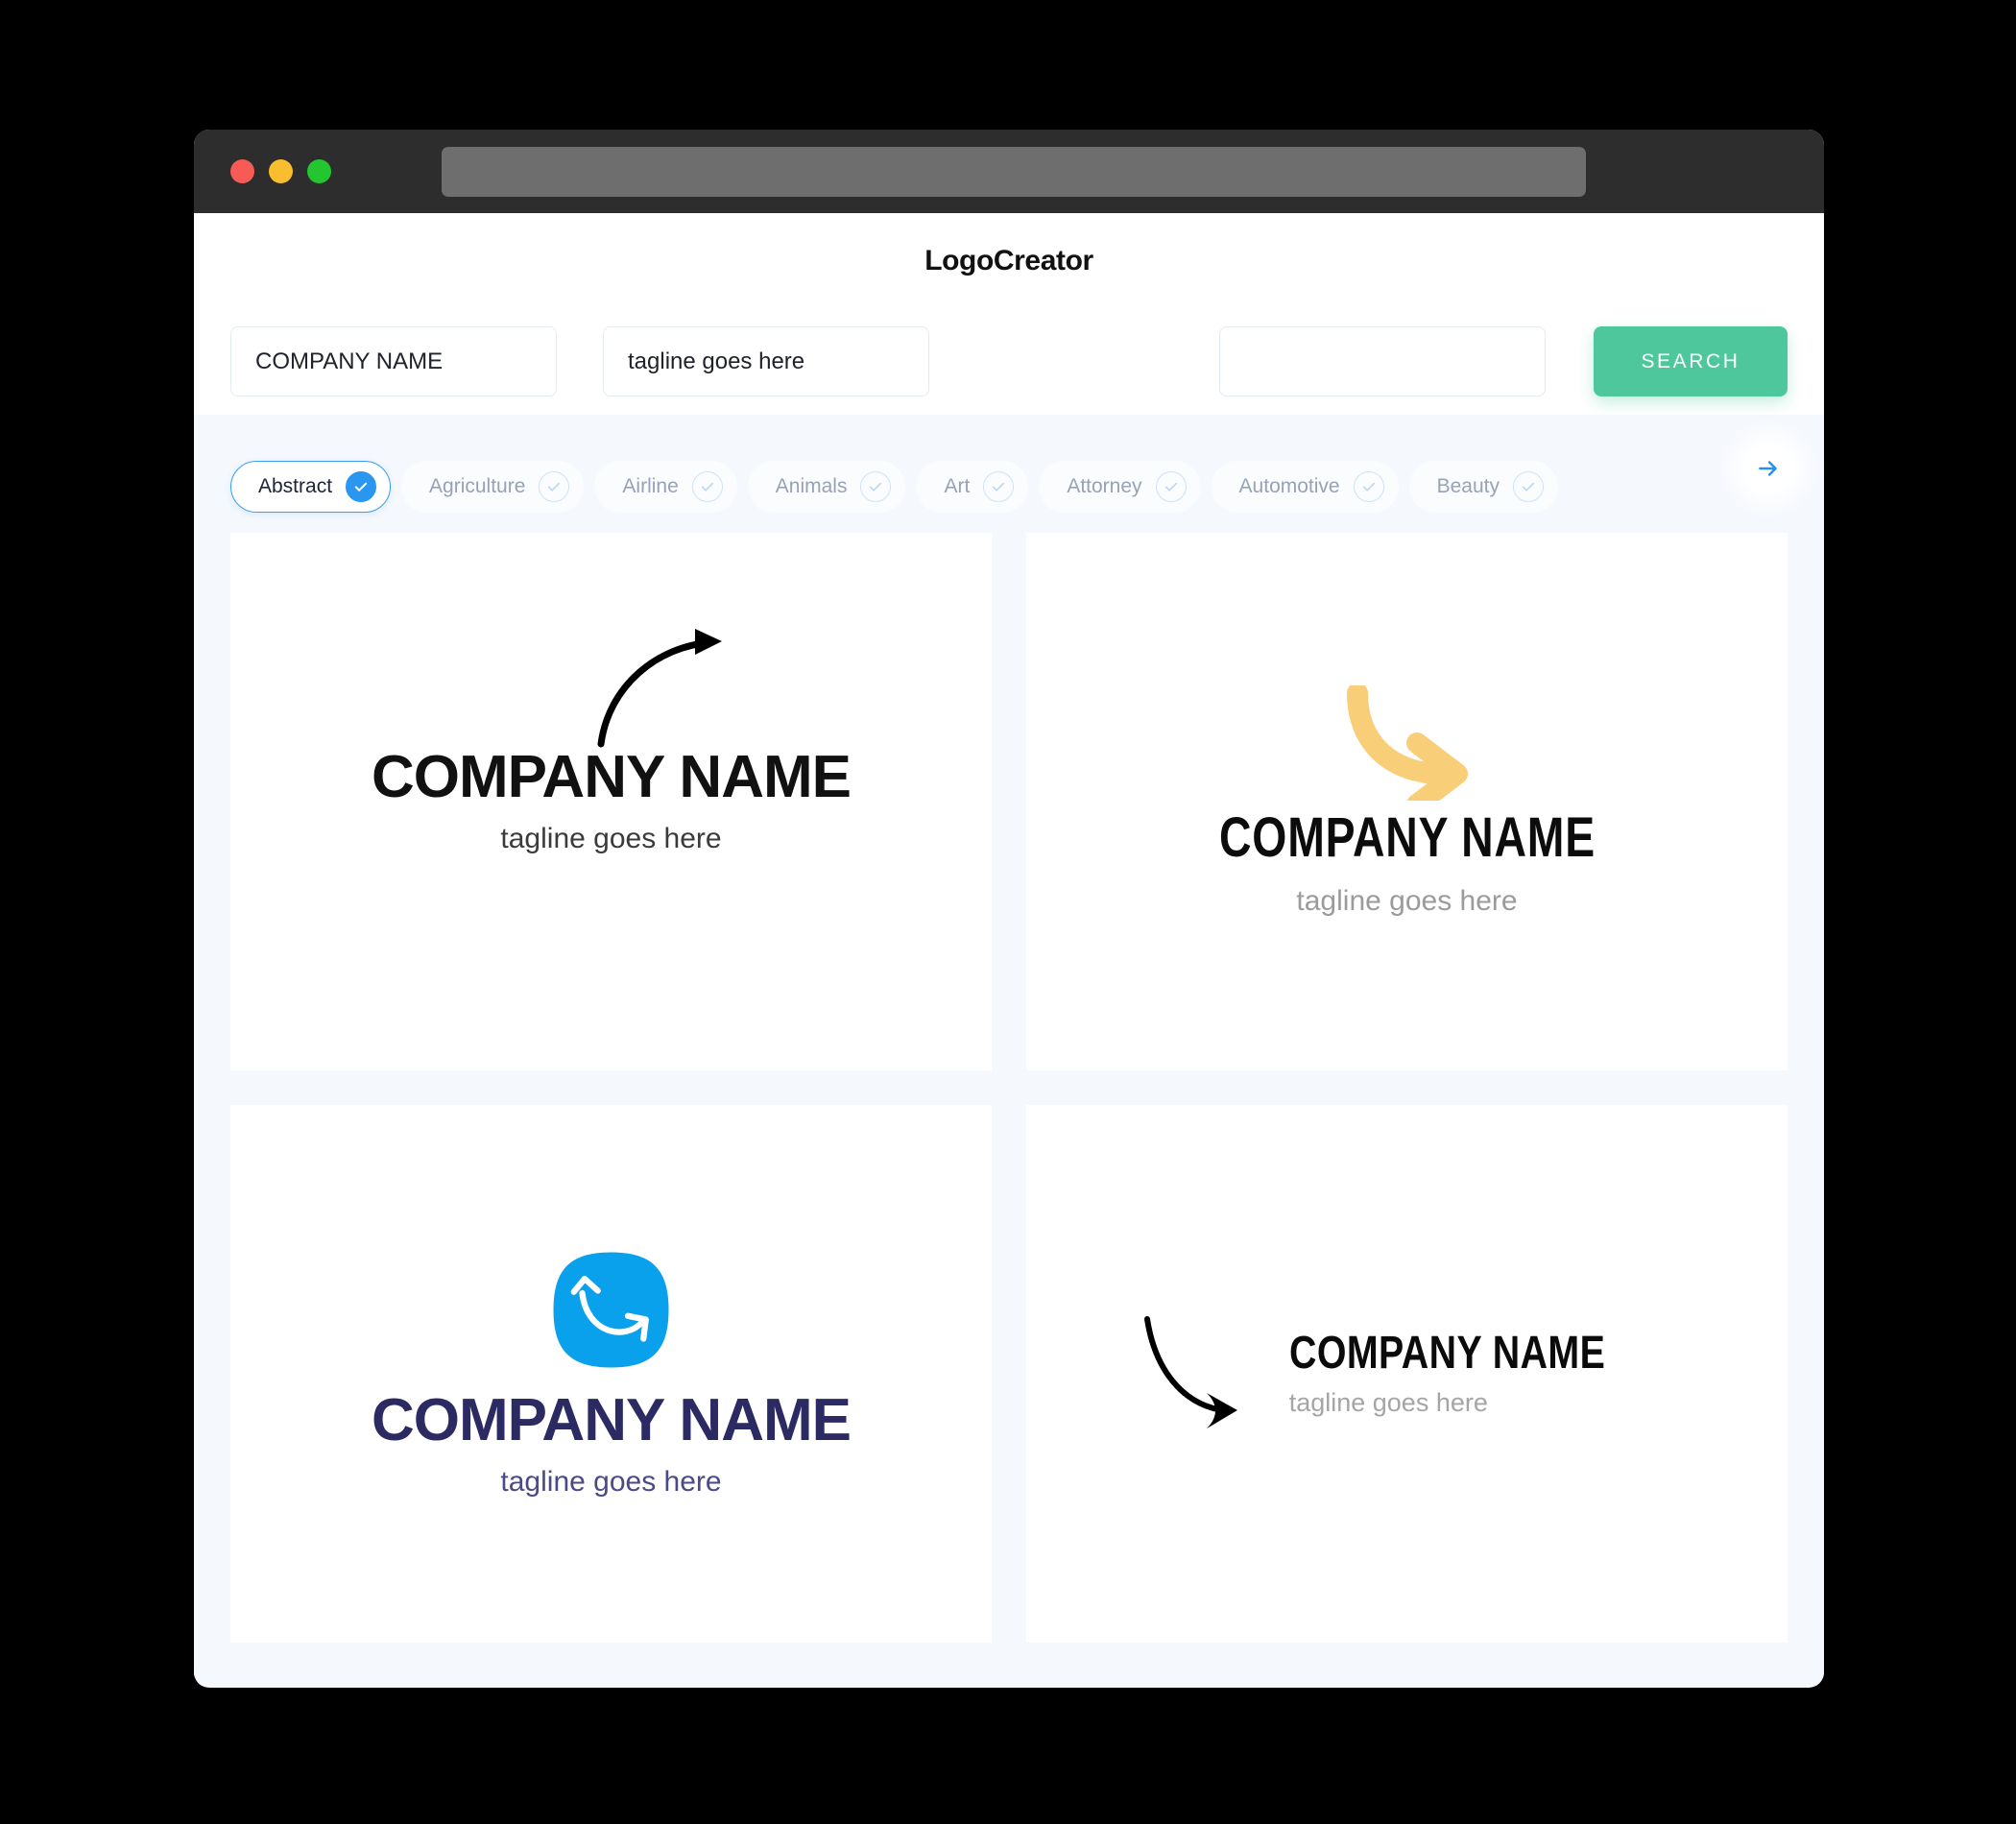 The height and width of the screenshot is (1824, 2016). I want to click on category-chip-label: Agriculture, so click(477, 485).